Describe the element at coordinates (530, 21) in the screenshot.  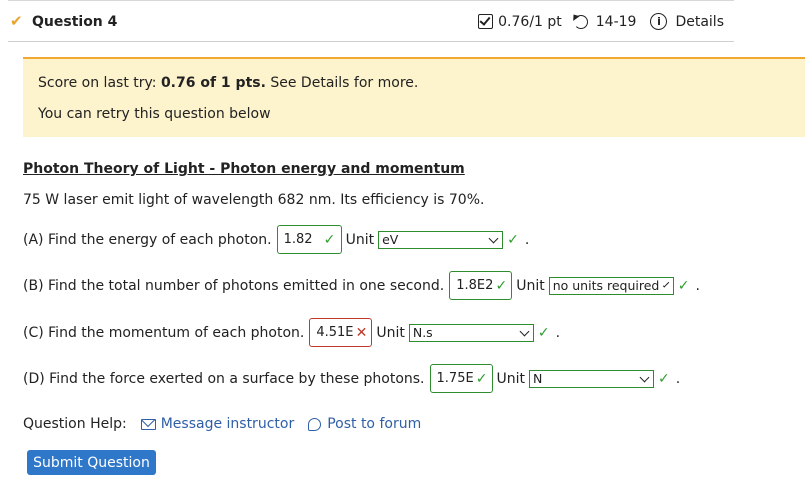
I see `score-value: 0.76/1 pt` at that location.